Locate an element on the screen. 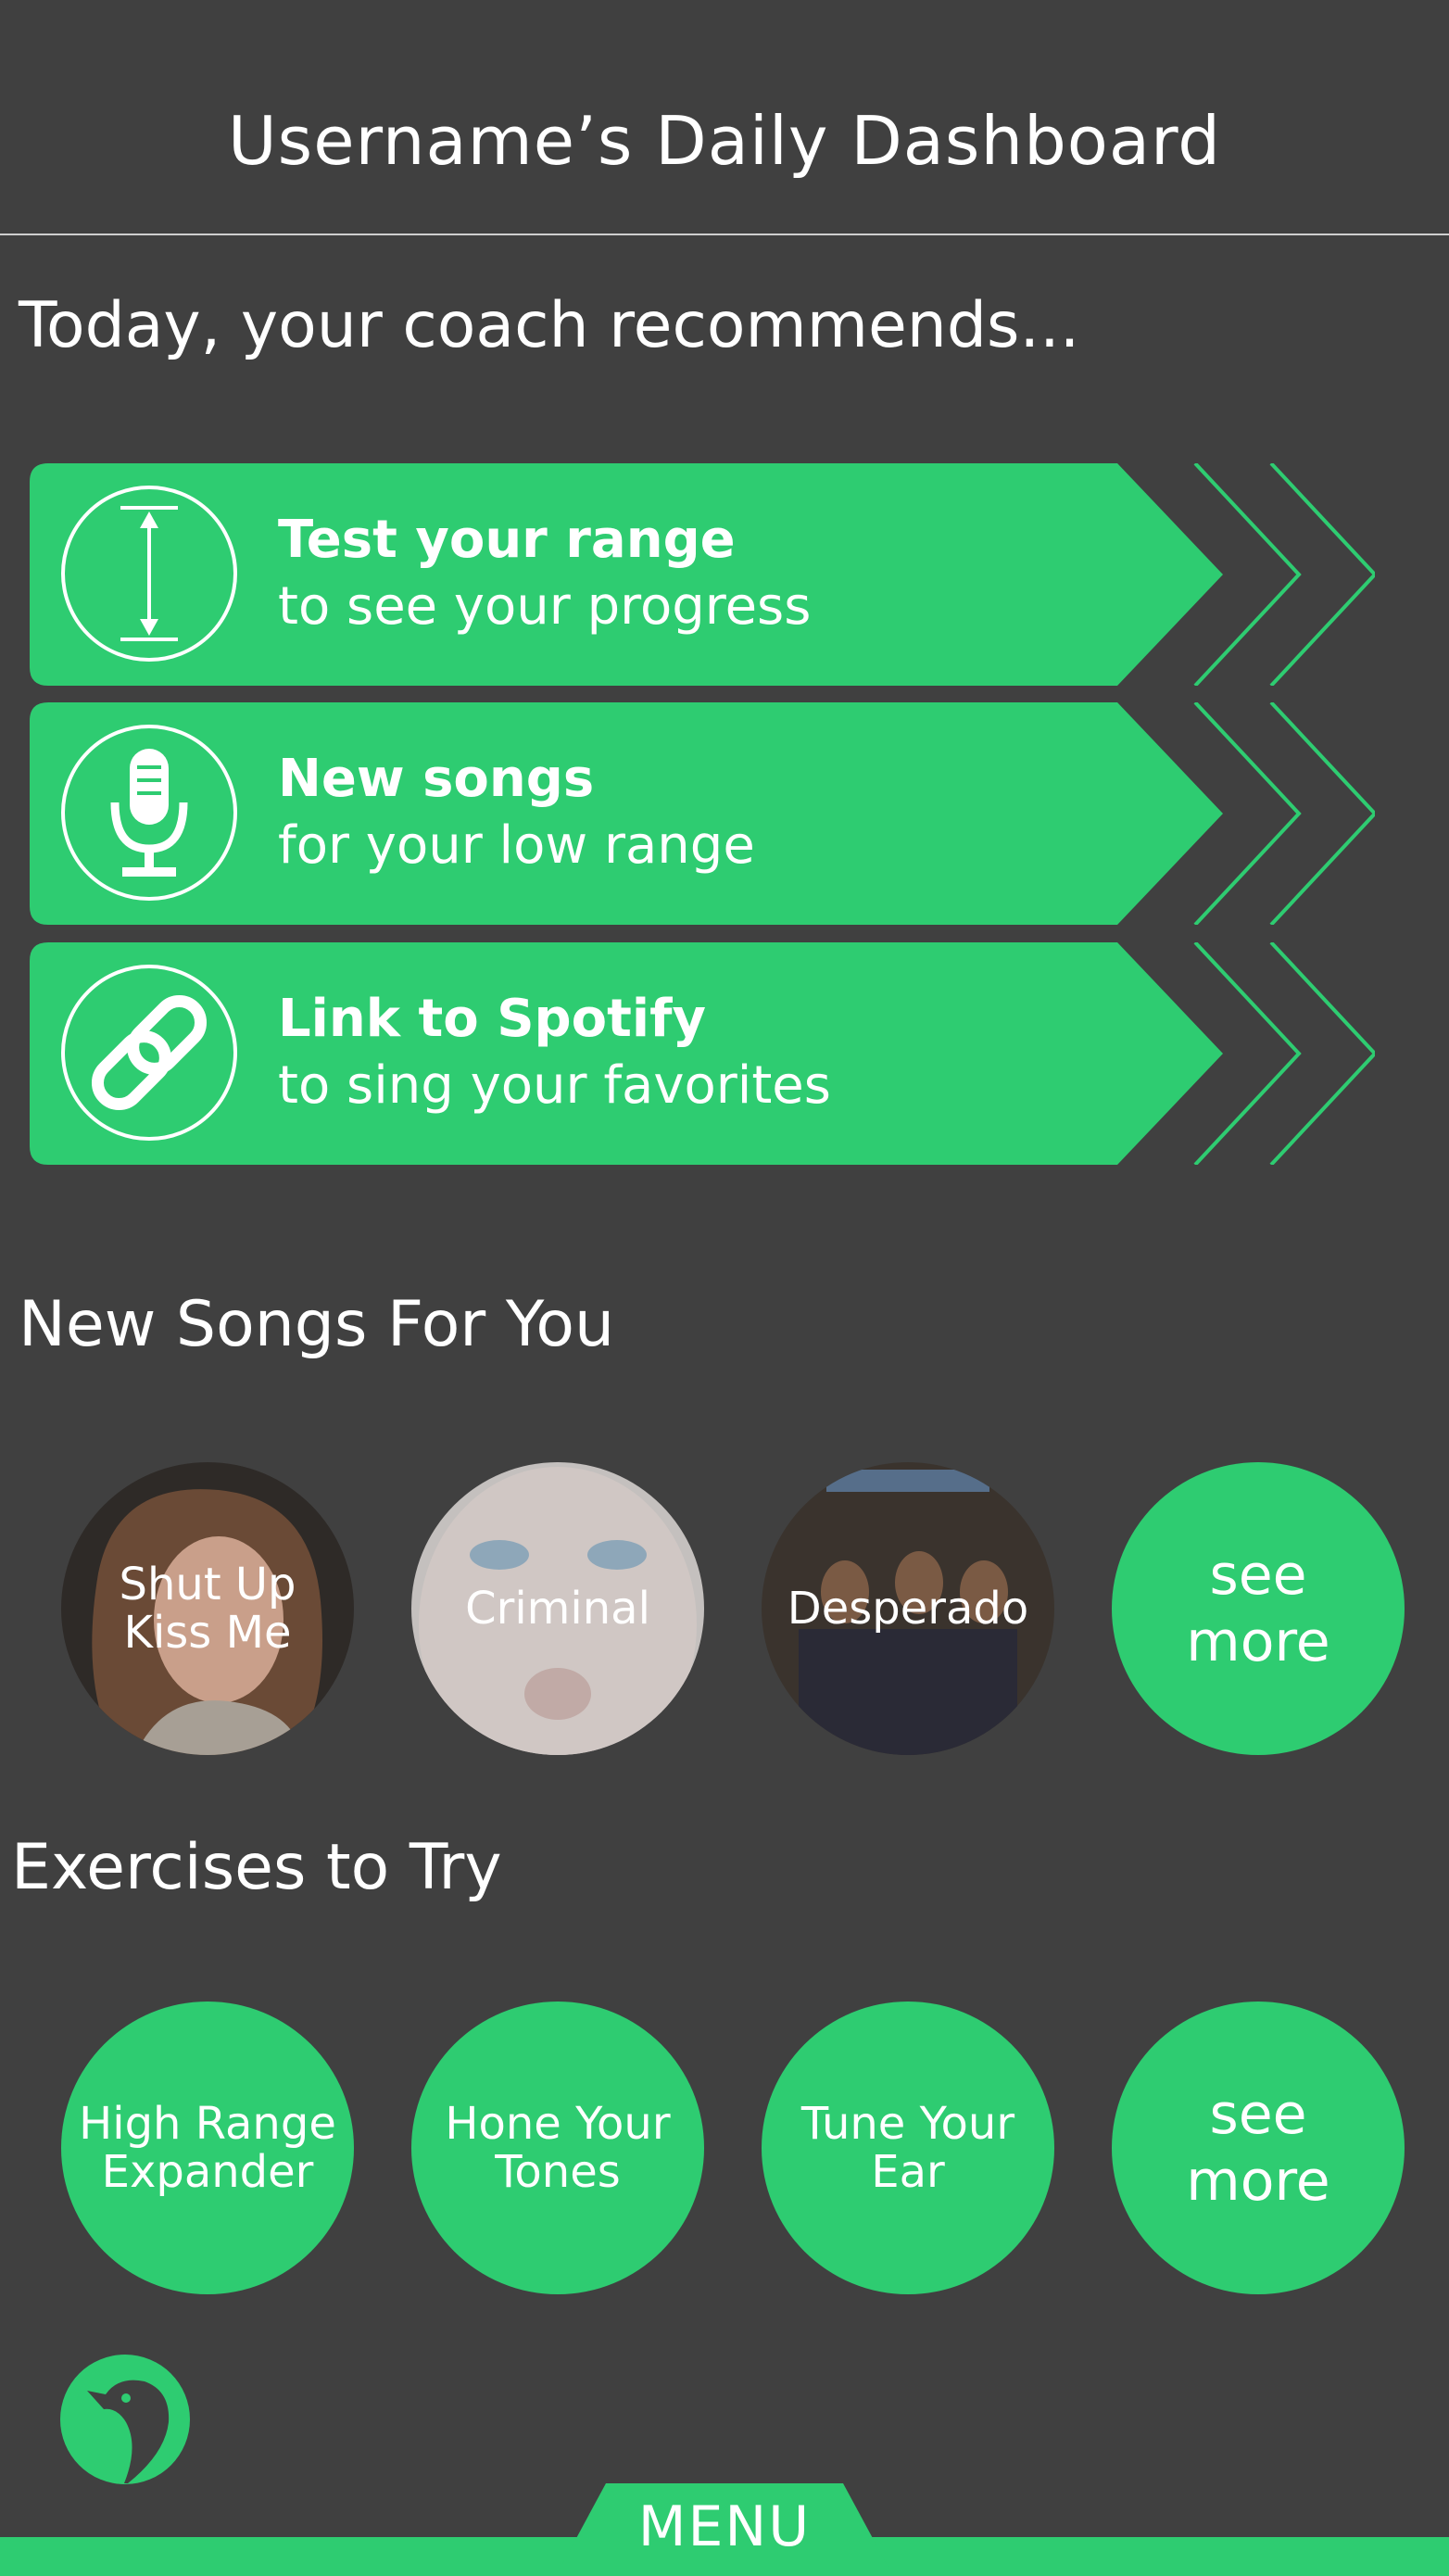 The height and width of the screenshot is (2576, 1449). exercise-tune-your-ear: Tune Your Ear is located at coordinates (908, 2147).